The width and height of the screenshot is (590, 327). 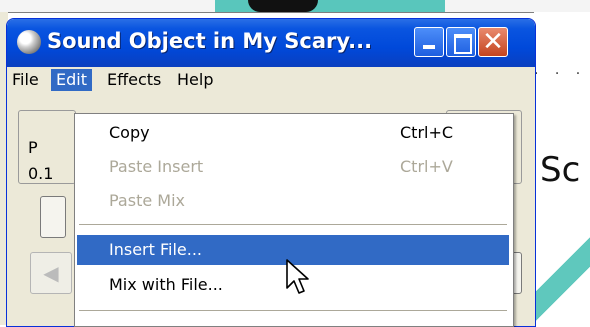 I want to click on menu-item-shortcut: Ctrl+V, so click(x=426, y=166).